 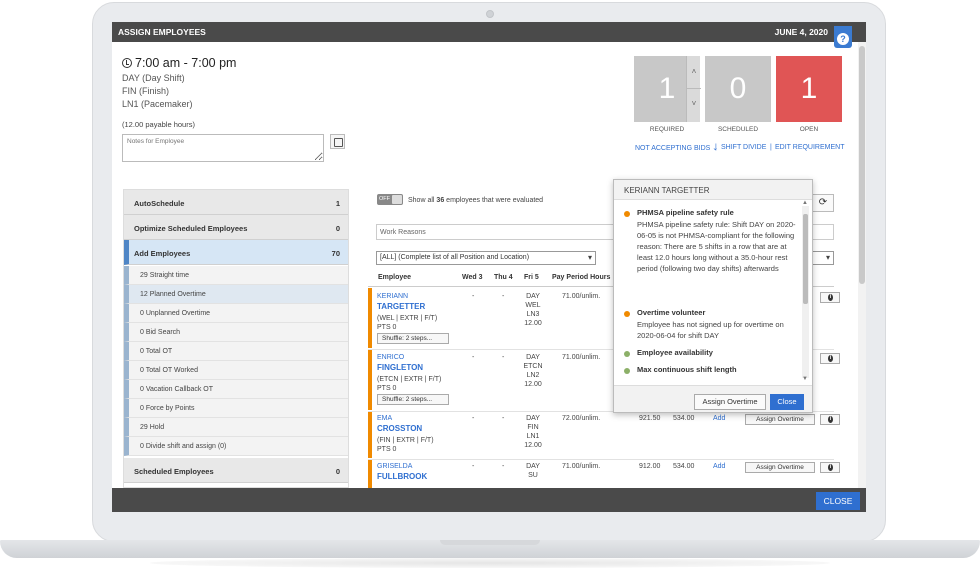 I want to click on close-button: CLOSE, so click(x=838, y=501).